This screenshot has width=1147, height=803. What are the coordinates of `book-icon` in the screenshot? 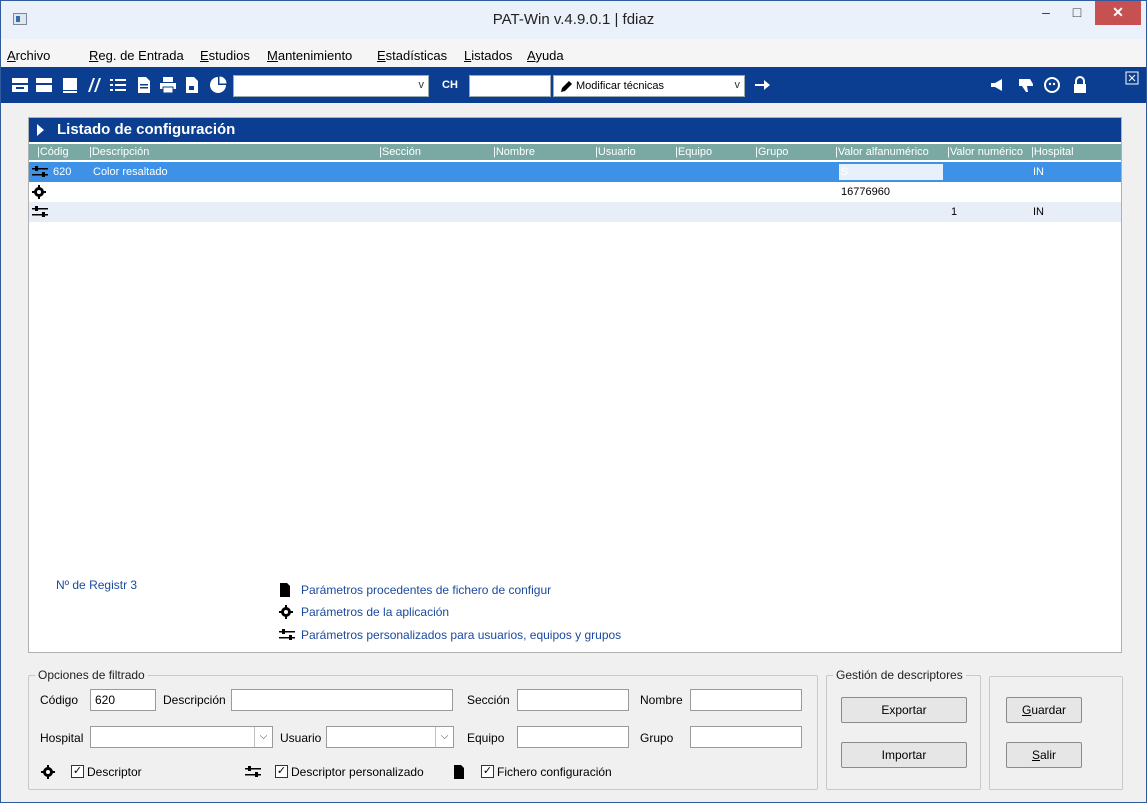 It's located at (70, 85).